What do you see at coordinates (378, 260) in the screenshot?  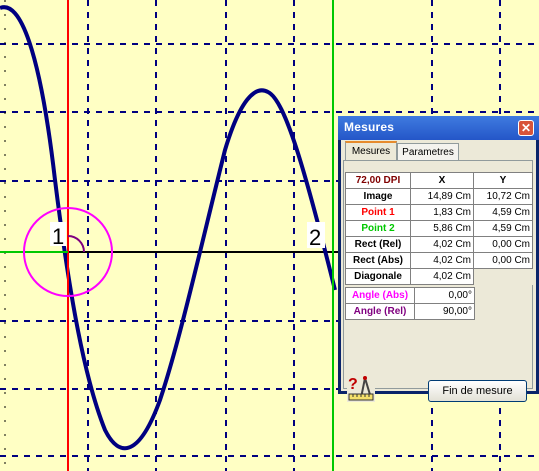 I see `row-label-rect-abs: Rect (Abs)` at bounding box center [378, 260].